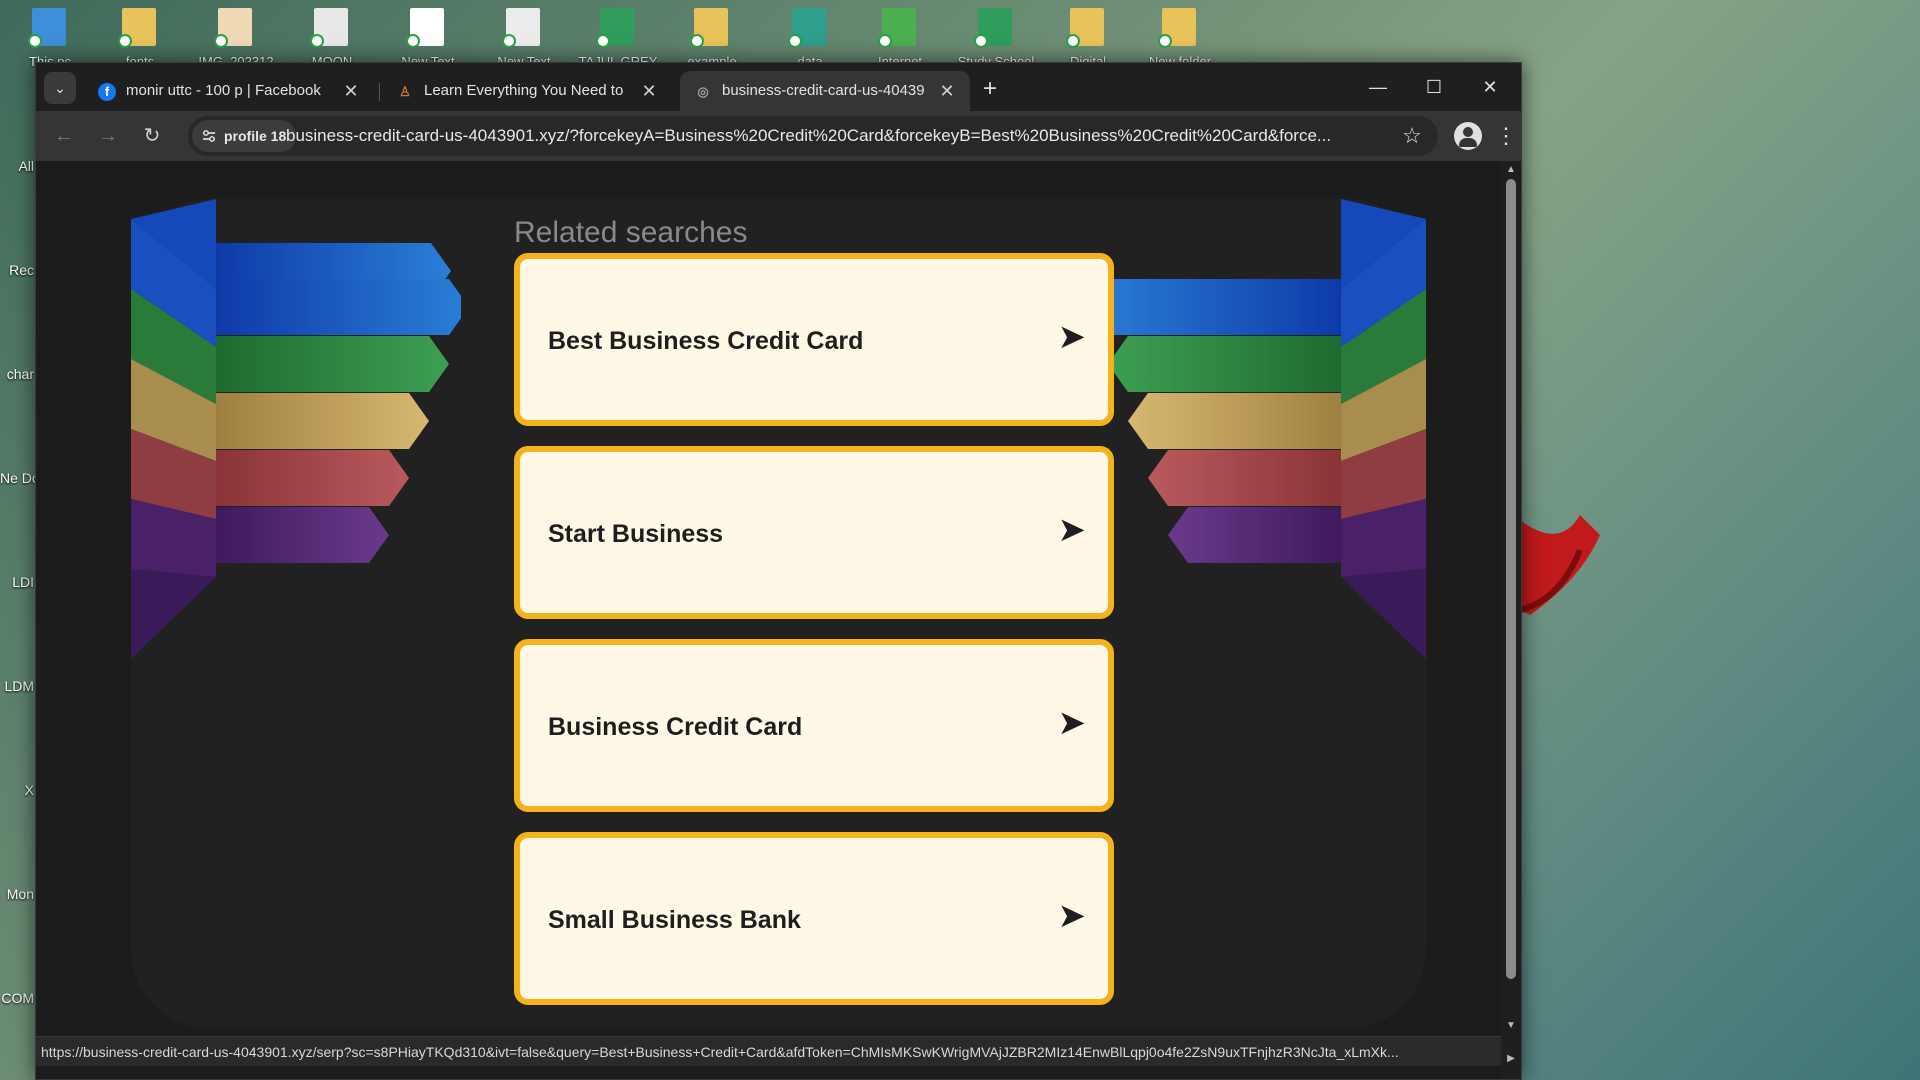  Describe the element at coordinates (18, 166) in the screenshot. I see `desktop-left-icon-label: All` at that location.